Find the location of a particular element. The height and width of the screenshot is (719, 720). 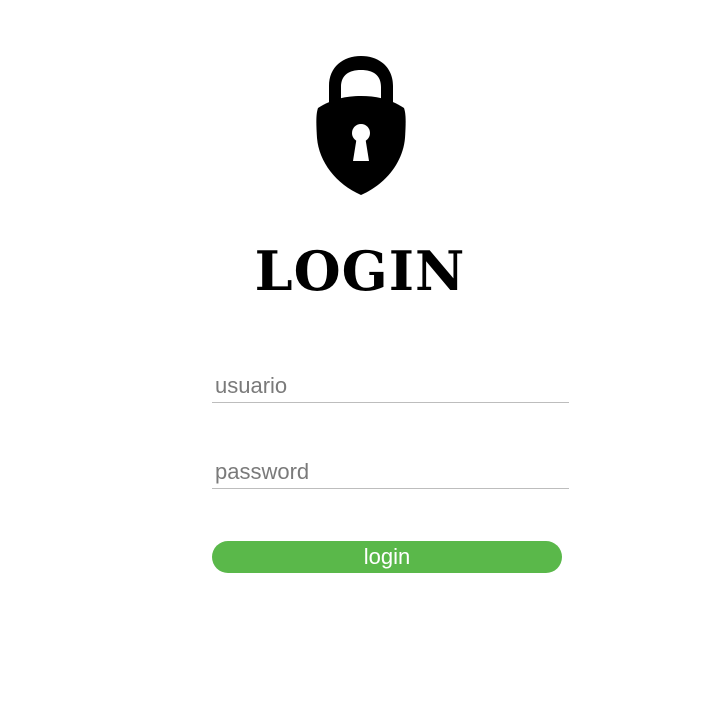

lock-icon is located at coordinates (361, 125).